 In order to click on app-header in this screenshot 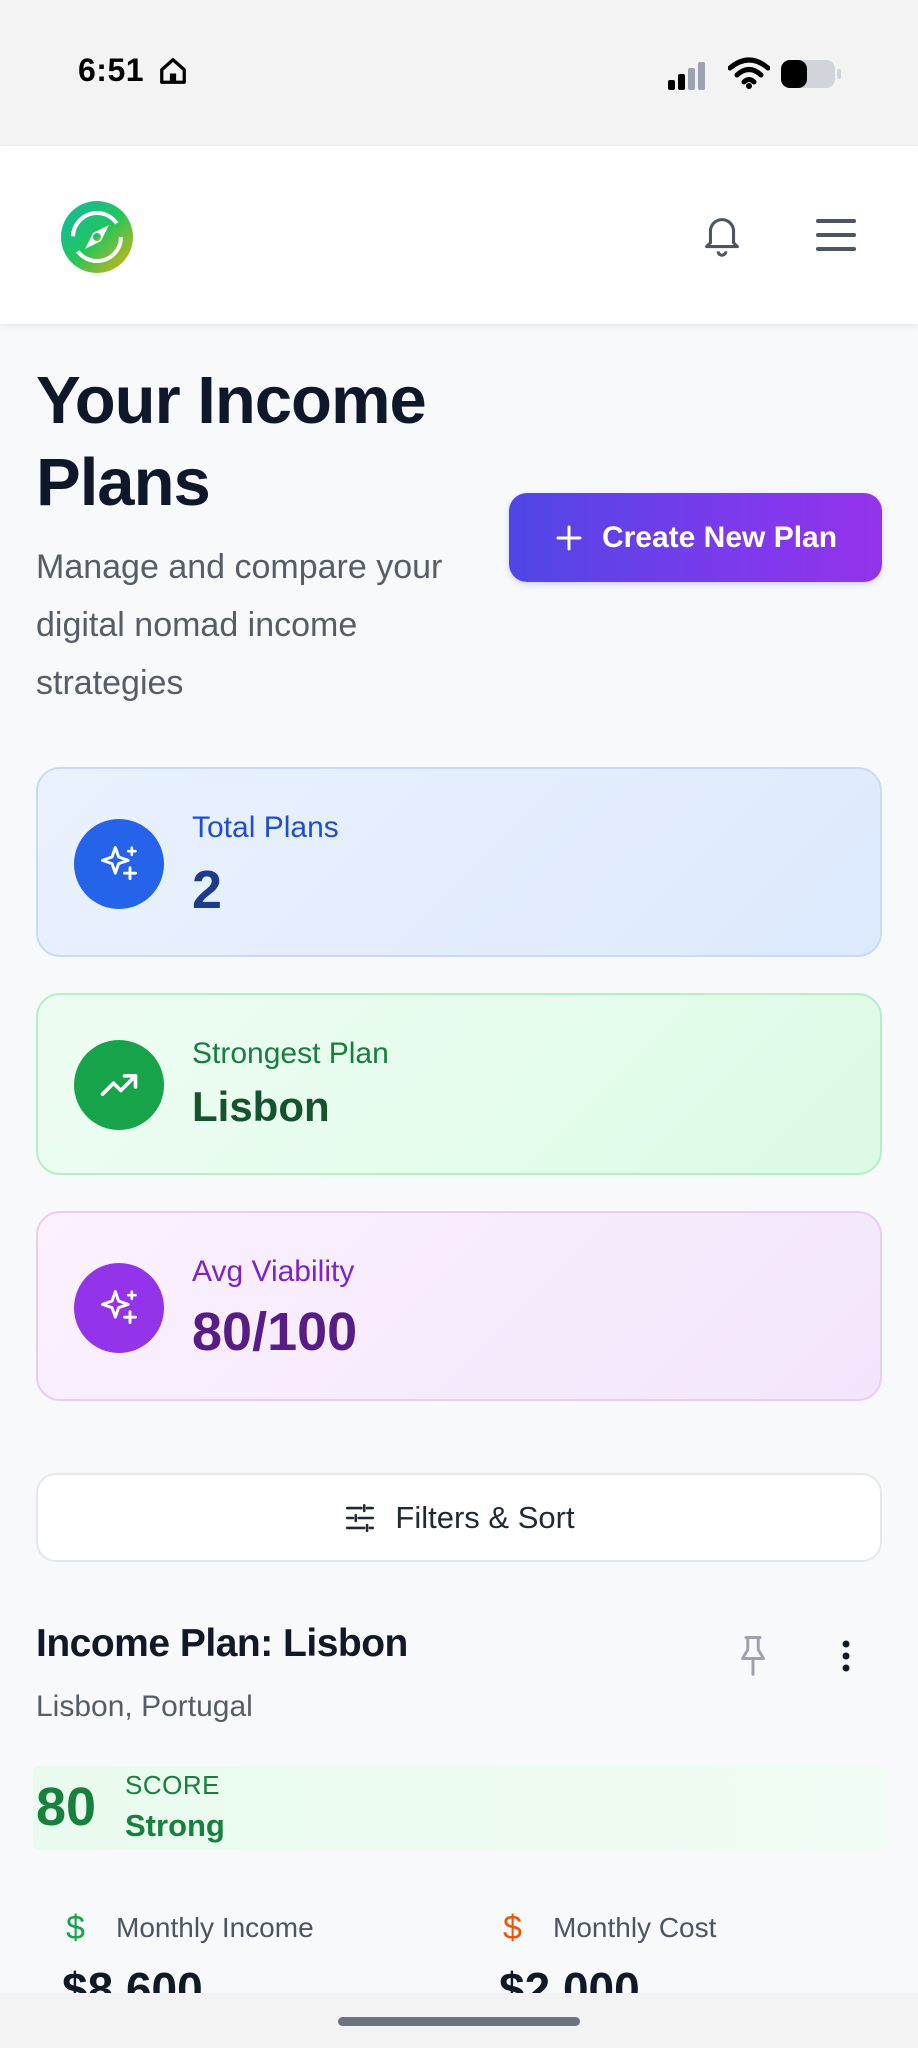, I will do `click(459, 235)`.